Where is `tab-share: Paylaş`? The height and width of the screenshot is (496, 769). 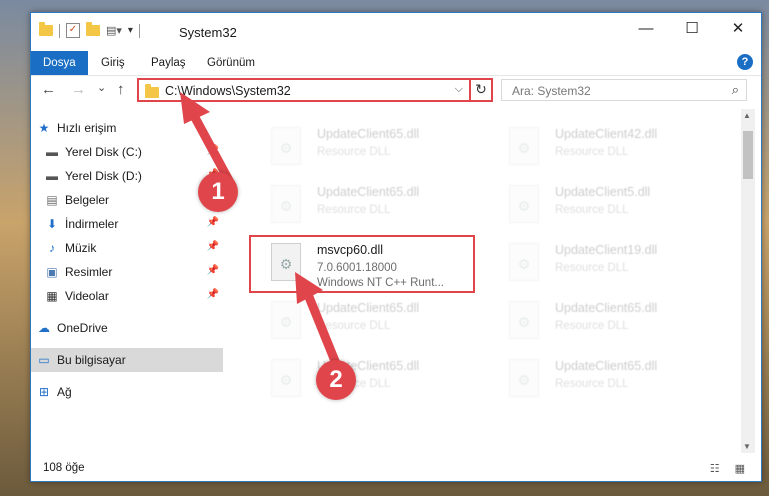 tab-share: Paylaş is located at coordinates (168, 63).